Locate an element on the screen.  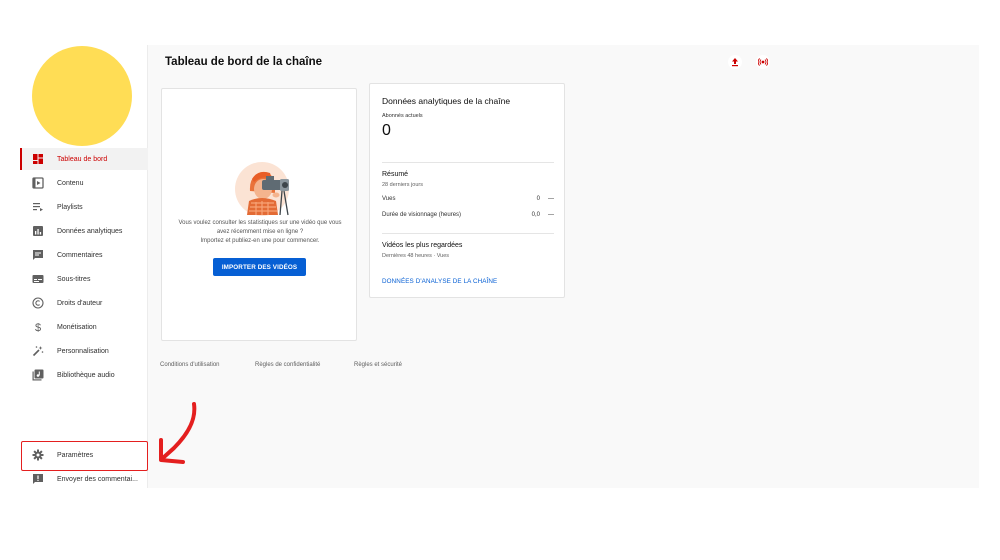
dollar-icon: $ is located at coordinates (38, 327).